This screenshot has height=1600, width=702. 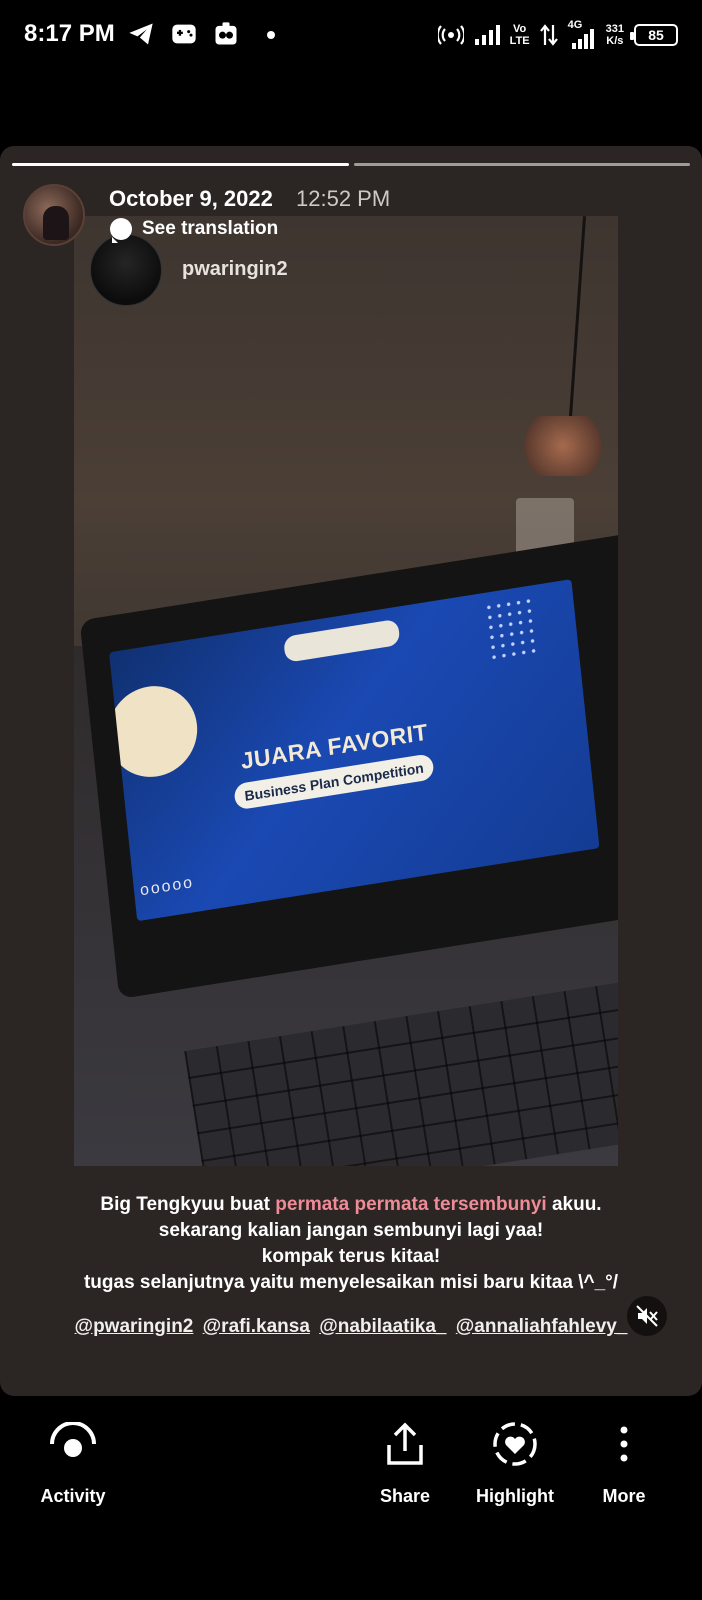 What do you see at coordinates (405, 1496) in the screenshot?
I see `share-label: Share` at bounding box center [405, 1496].